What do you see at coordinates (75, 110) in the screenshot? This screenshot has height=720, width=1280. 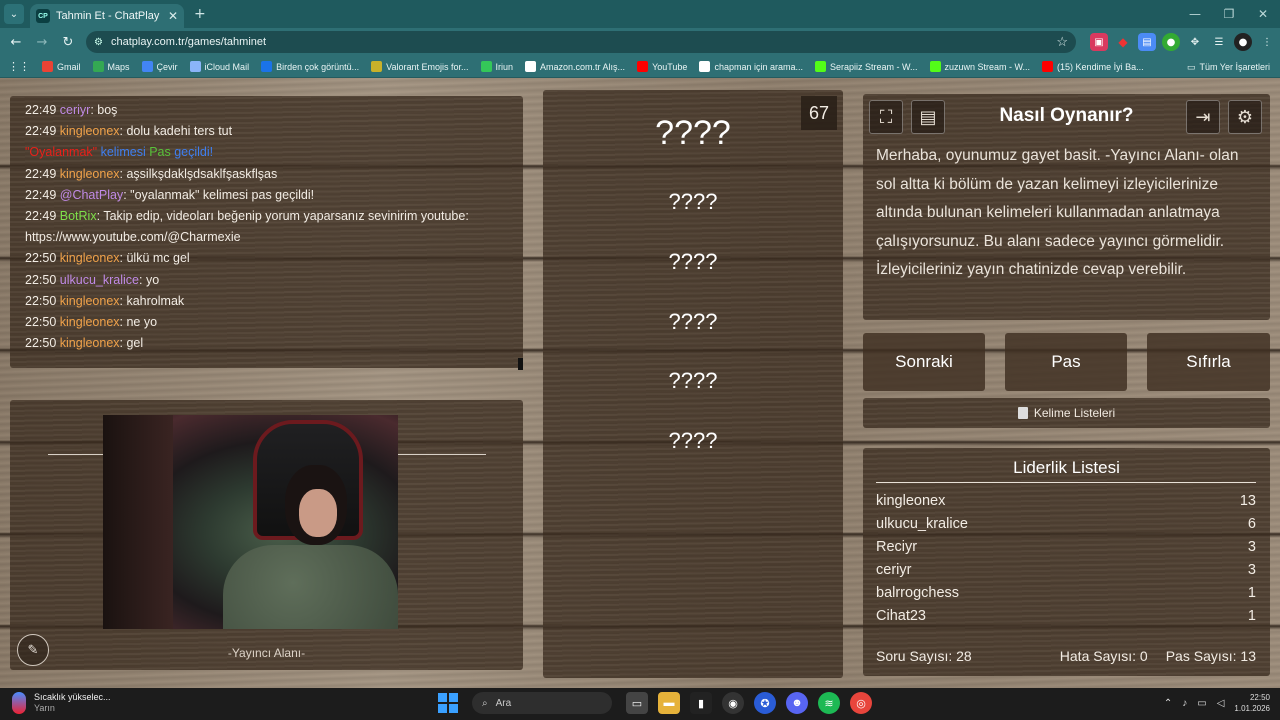 I see `chat-username: ceriyr` at bounding box center [75, 110].